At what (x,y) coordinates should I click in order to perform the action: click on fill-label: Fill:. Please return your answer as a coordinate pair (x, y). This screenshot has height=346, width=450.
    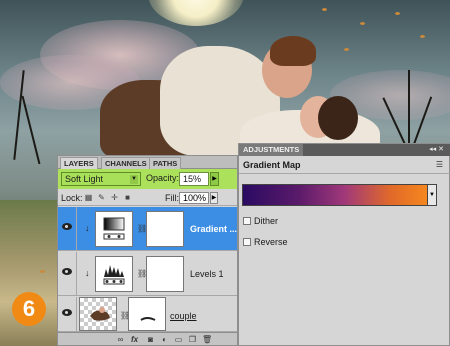
    Looking at the image, I should click on (172, 198).